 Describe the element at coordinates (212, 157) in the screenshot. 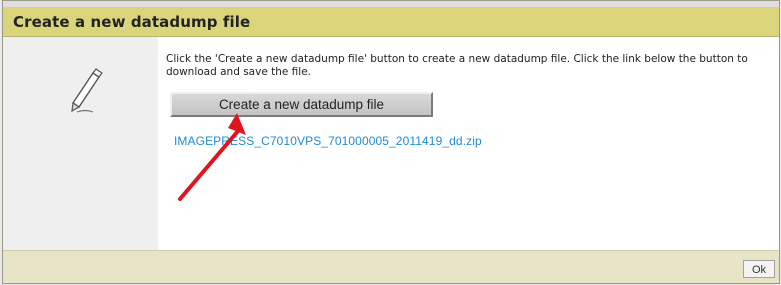

I see `red-arrow-icon` at that location.